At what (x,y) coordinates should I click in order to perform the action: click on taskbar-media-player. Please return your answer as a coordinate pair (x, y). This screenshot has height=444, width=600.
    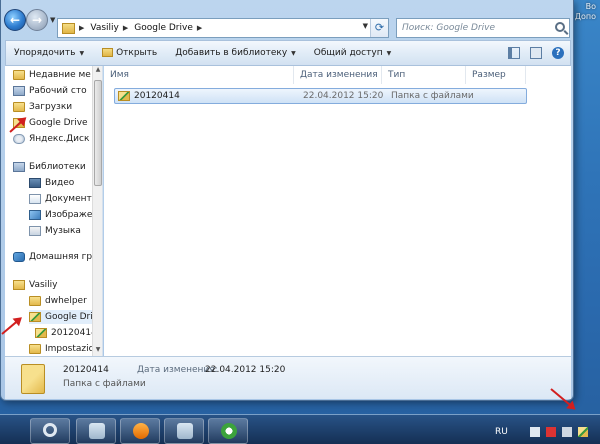
    Looking at the image, I should click on (140, 431).